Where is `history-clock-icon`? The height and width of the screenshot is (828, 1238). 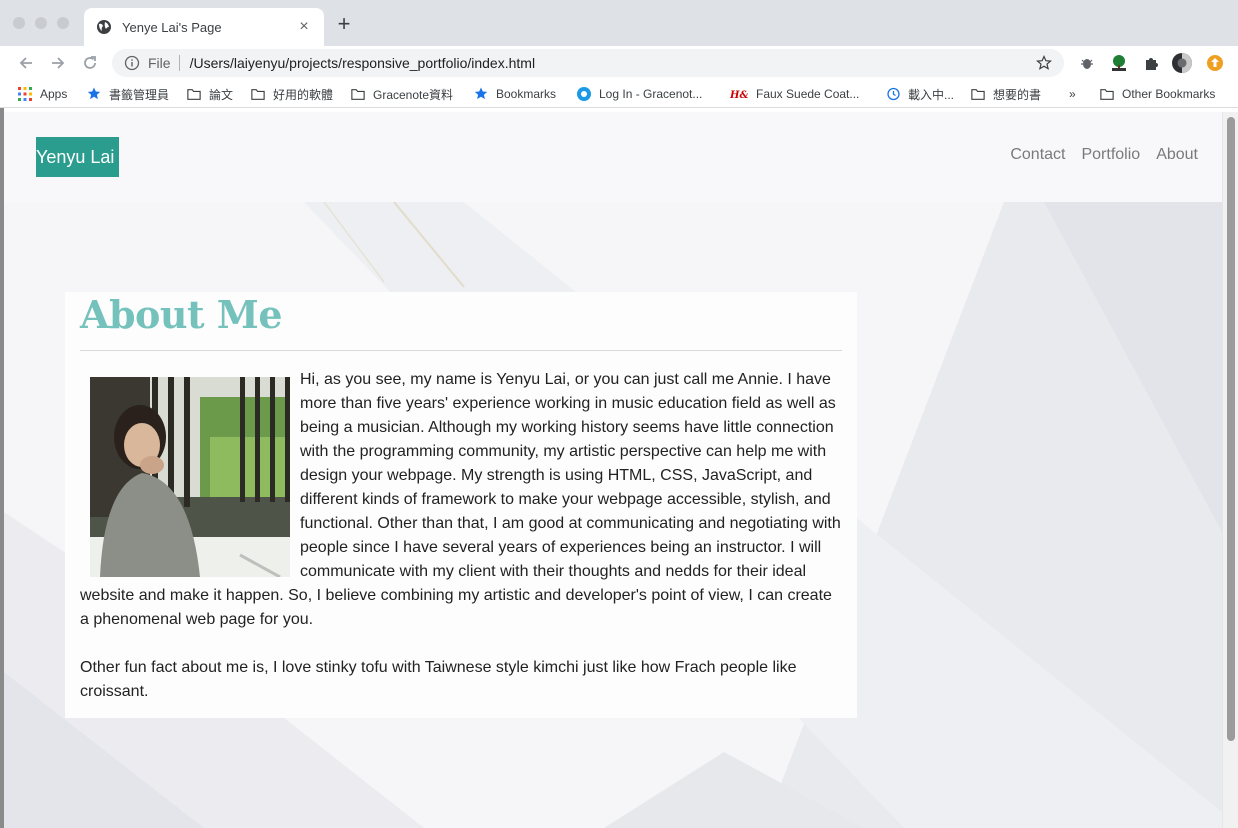
history-clock-icon is located at coordinates (893, 94).